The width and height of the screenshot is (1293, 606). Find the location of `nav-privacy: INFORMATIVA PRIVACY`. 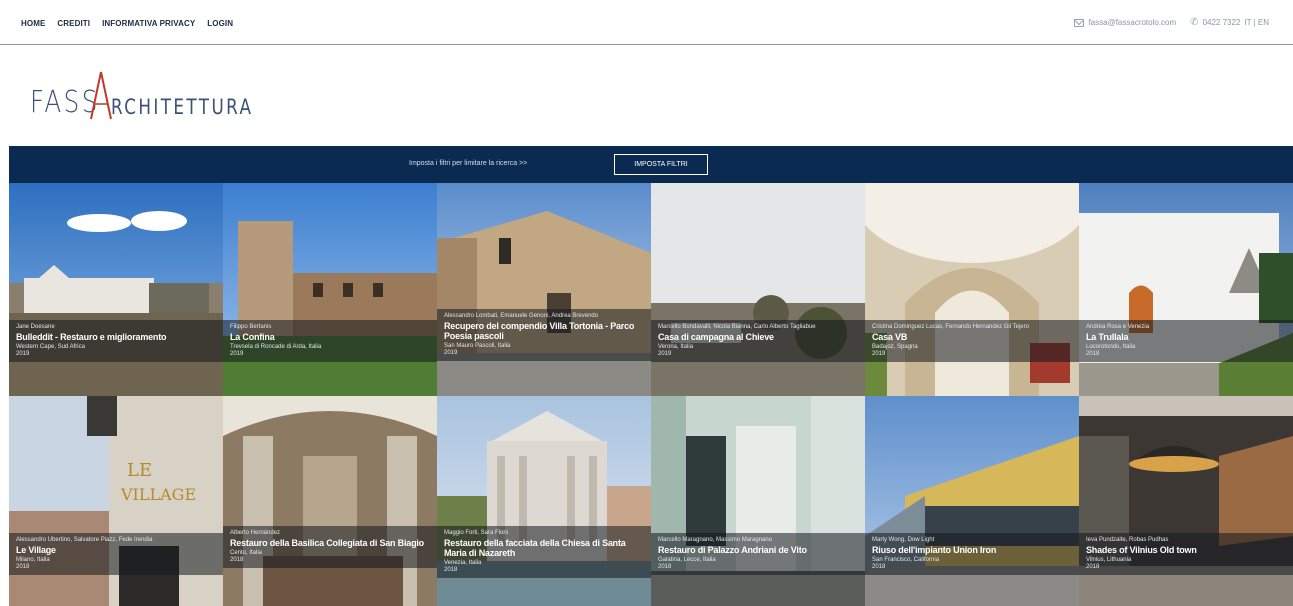

nav-privacy: INFORMATIVA PRIVACY is located at coordinates (148, 23).